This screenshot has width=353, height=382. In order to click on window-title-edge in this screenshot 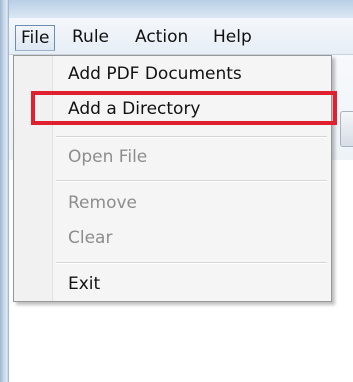, I will do `click(176, 9)`.